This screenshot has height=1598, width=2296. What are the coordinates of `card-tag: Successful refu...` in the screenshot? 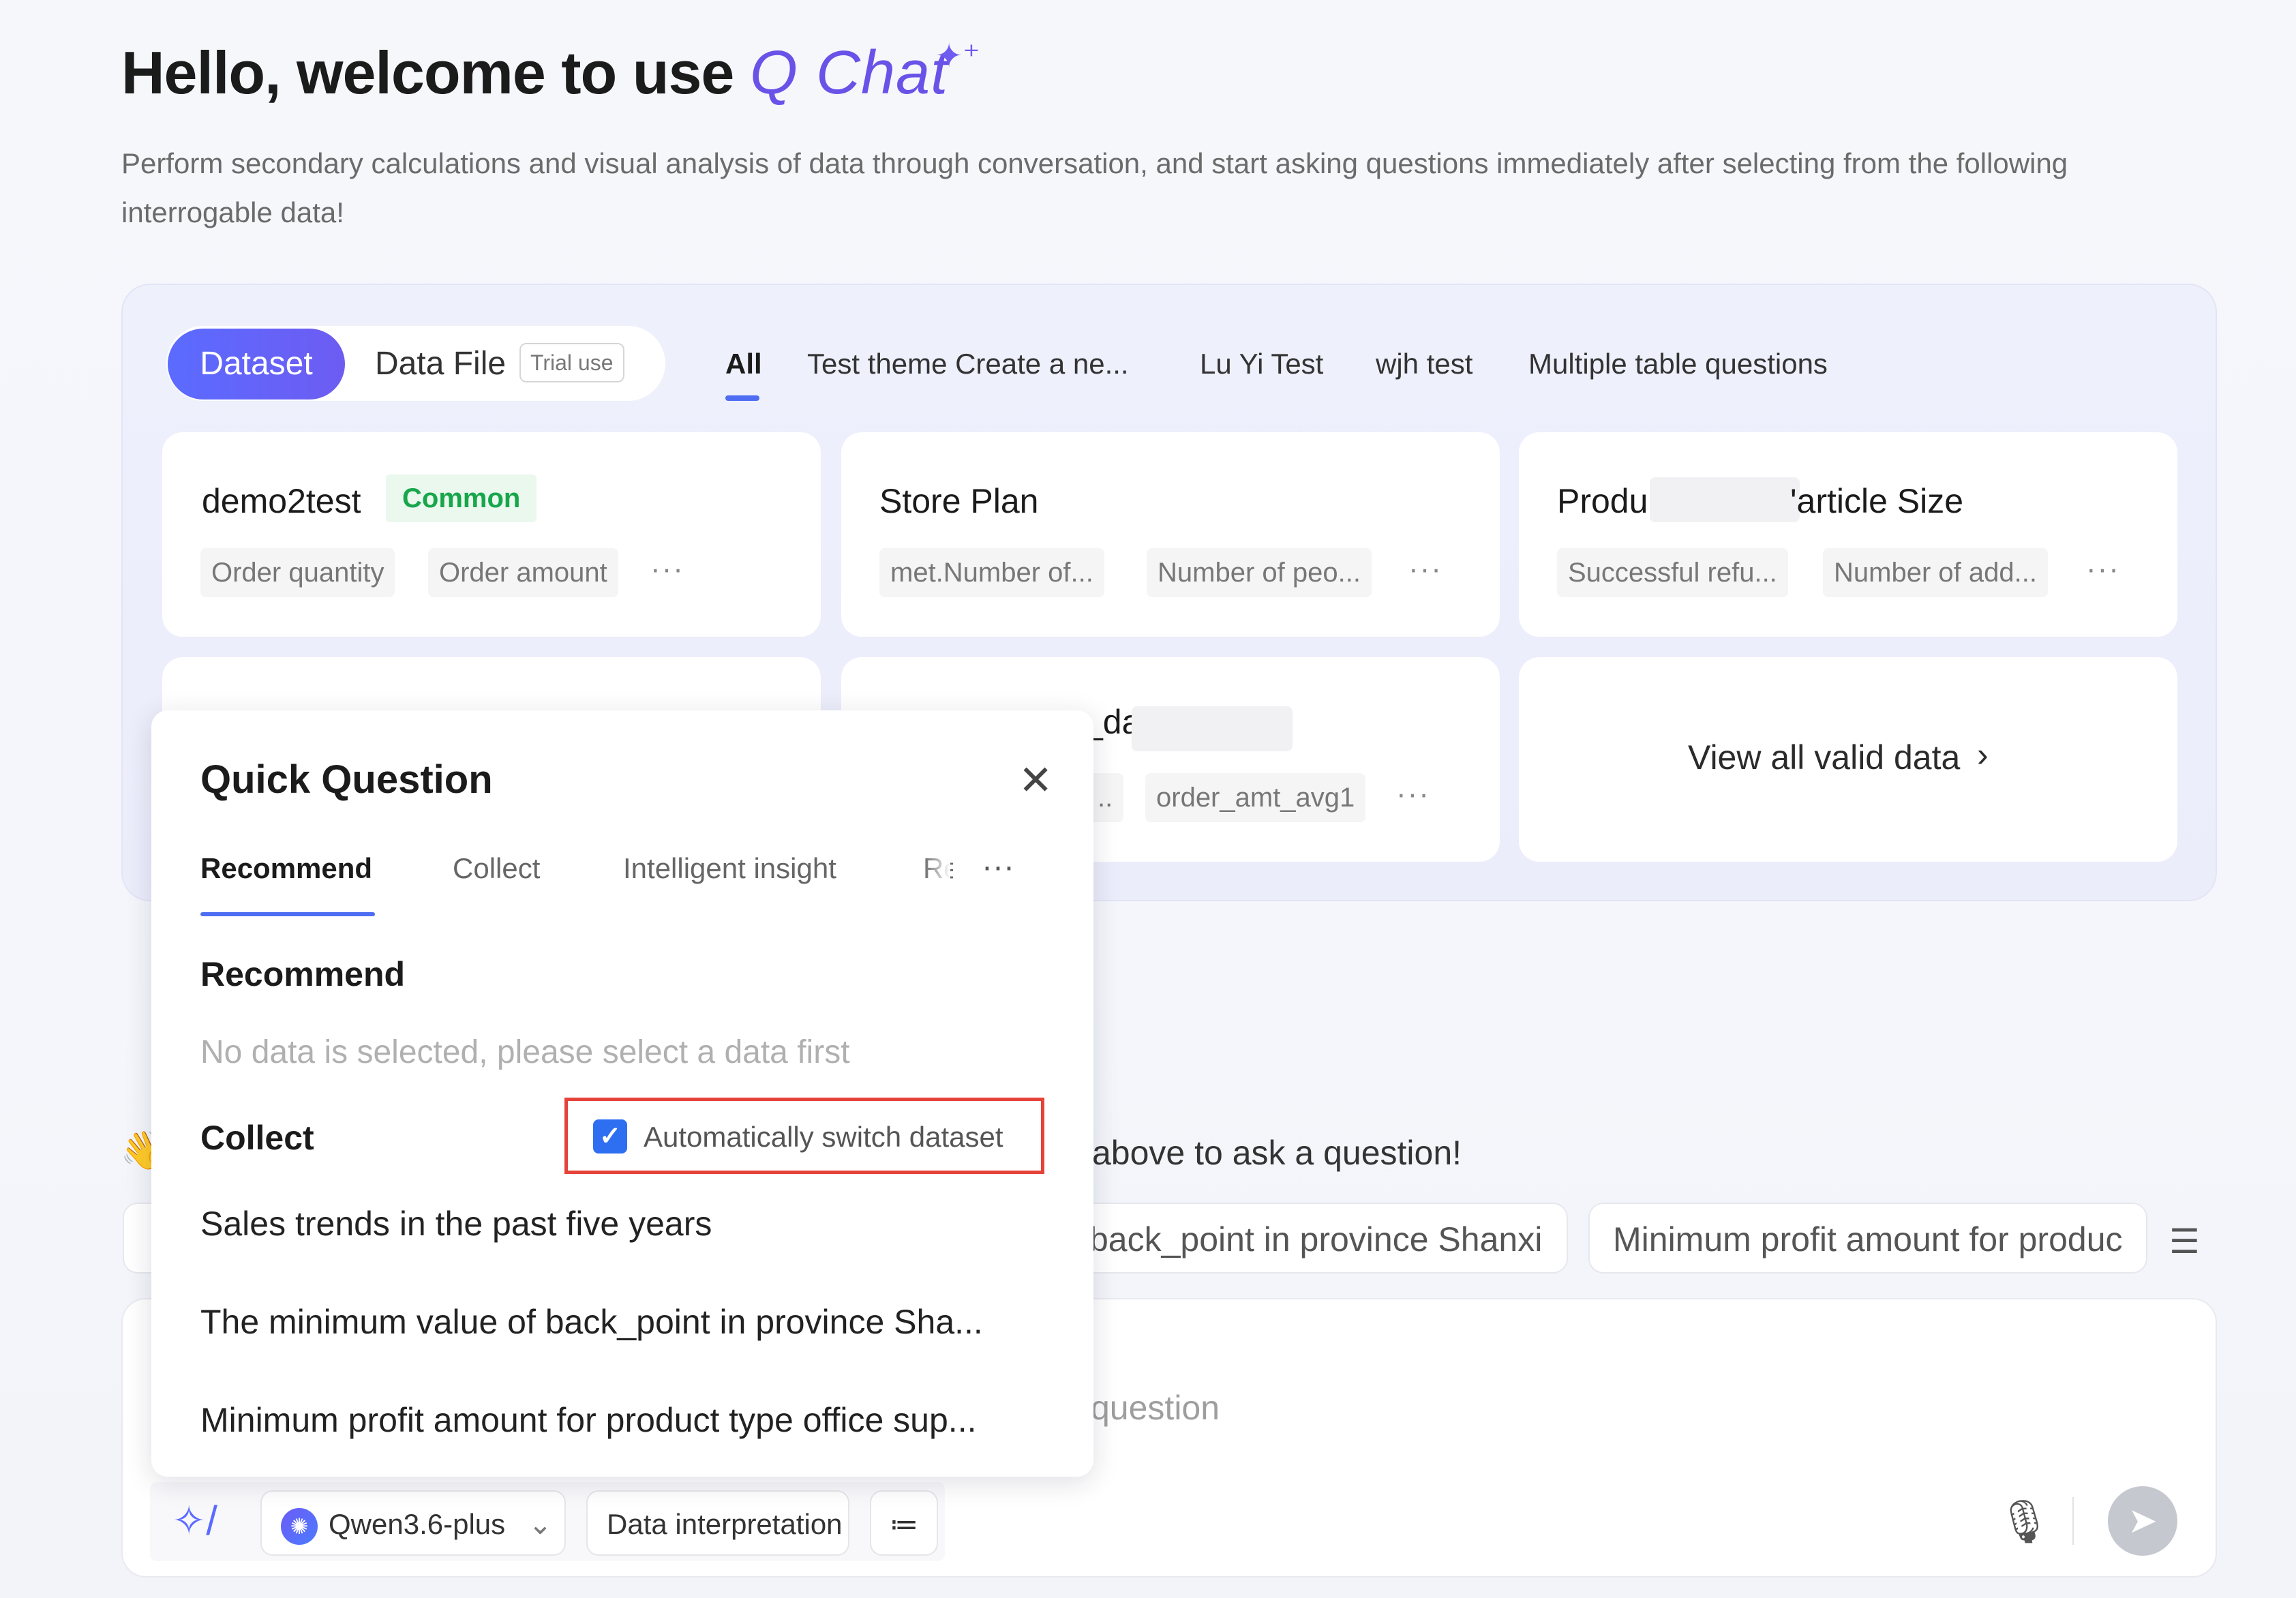 It's located at (1673, 572).